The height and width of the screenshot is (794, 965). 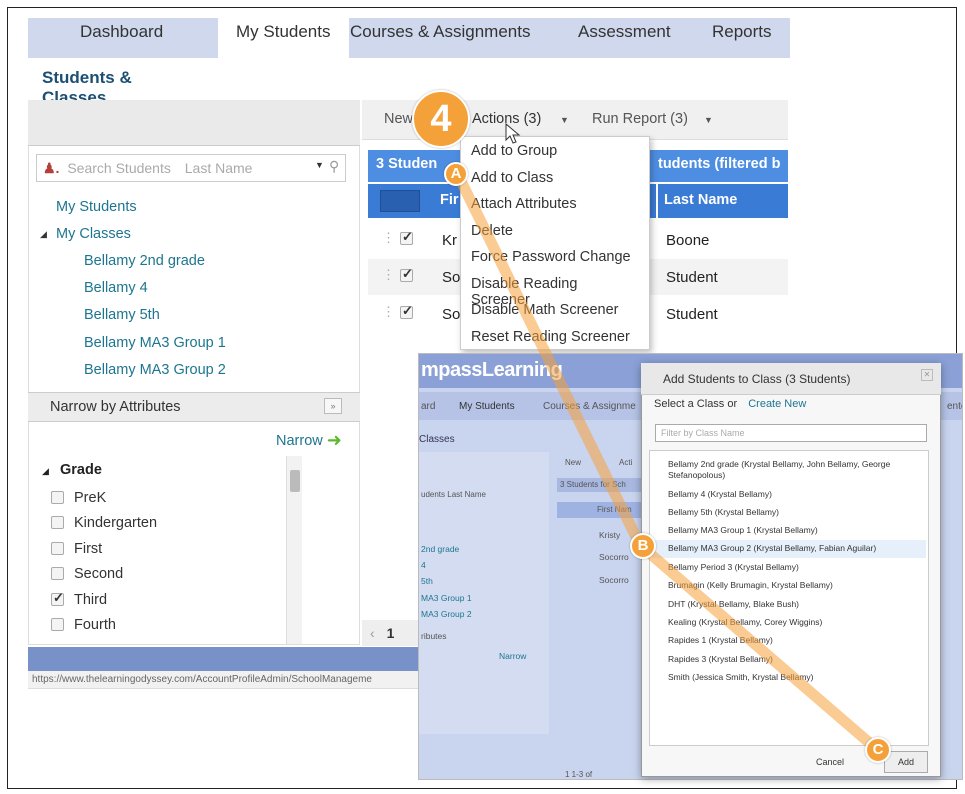 What do you see at coordinates (456, 174) in the screenshot?
I see `callout-a-badge: A` at bounding box center [456, 174].